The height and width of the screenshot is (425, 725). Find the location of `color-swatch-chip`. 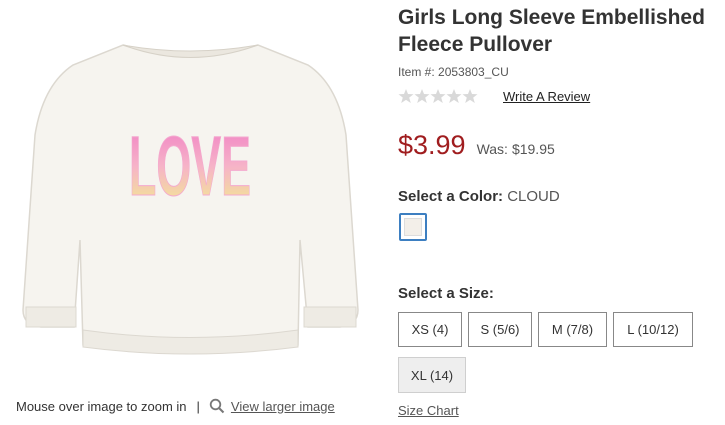

color-swatch-chip is located at coordinates (413, 227).